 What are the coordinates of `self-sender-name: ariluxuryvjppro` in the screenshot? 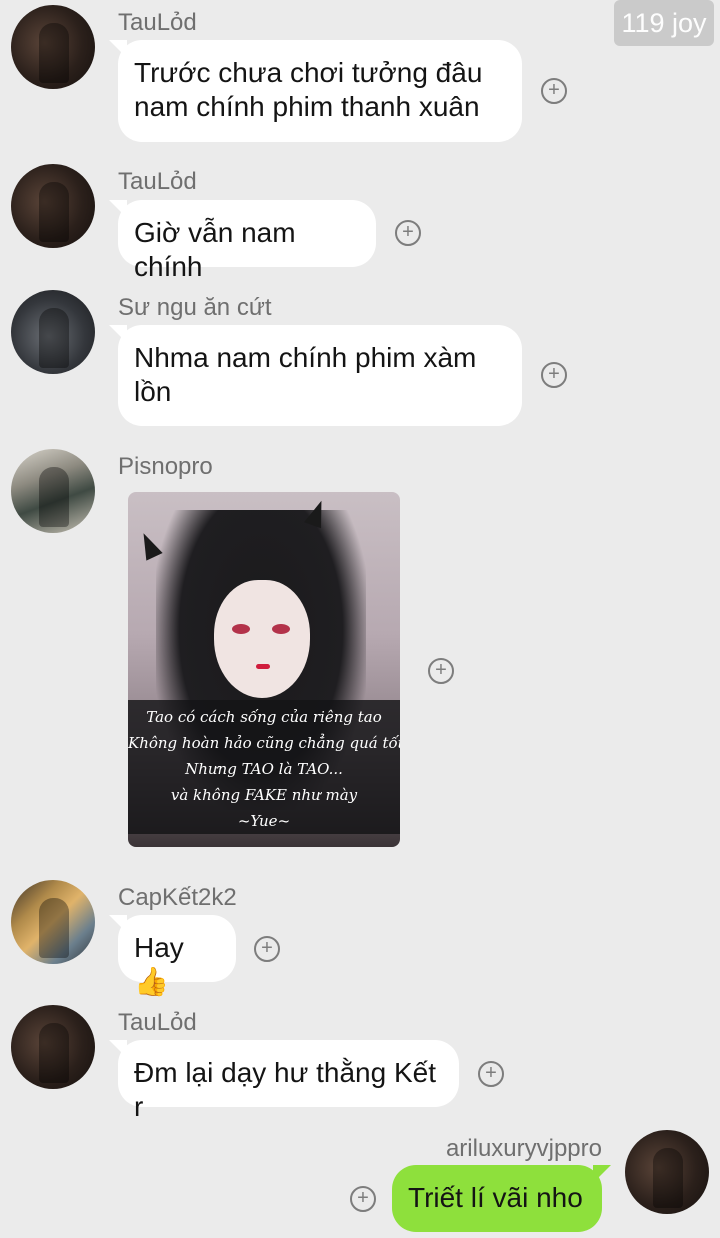 It's located at (523, 1148).